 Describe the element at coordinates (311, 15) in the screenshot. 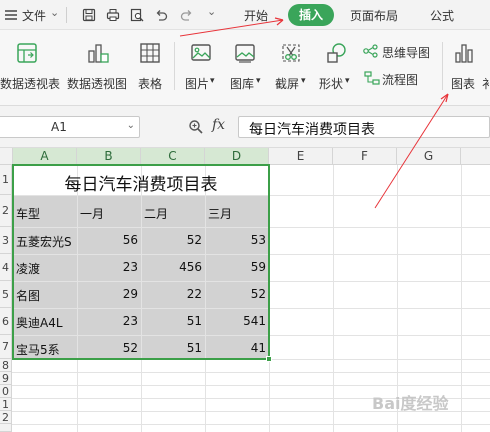

I see `tab-insert: 插入` at that location.